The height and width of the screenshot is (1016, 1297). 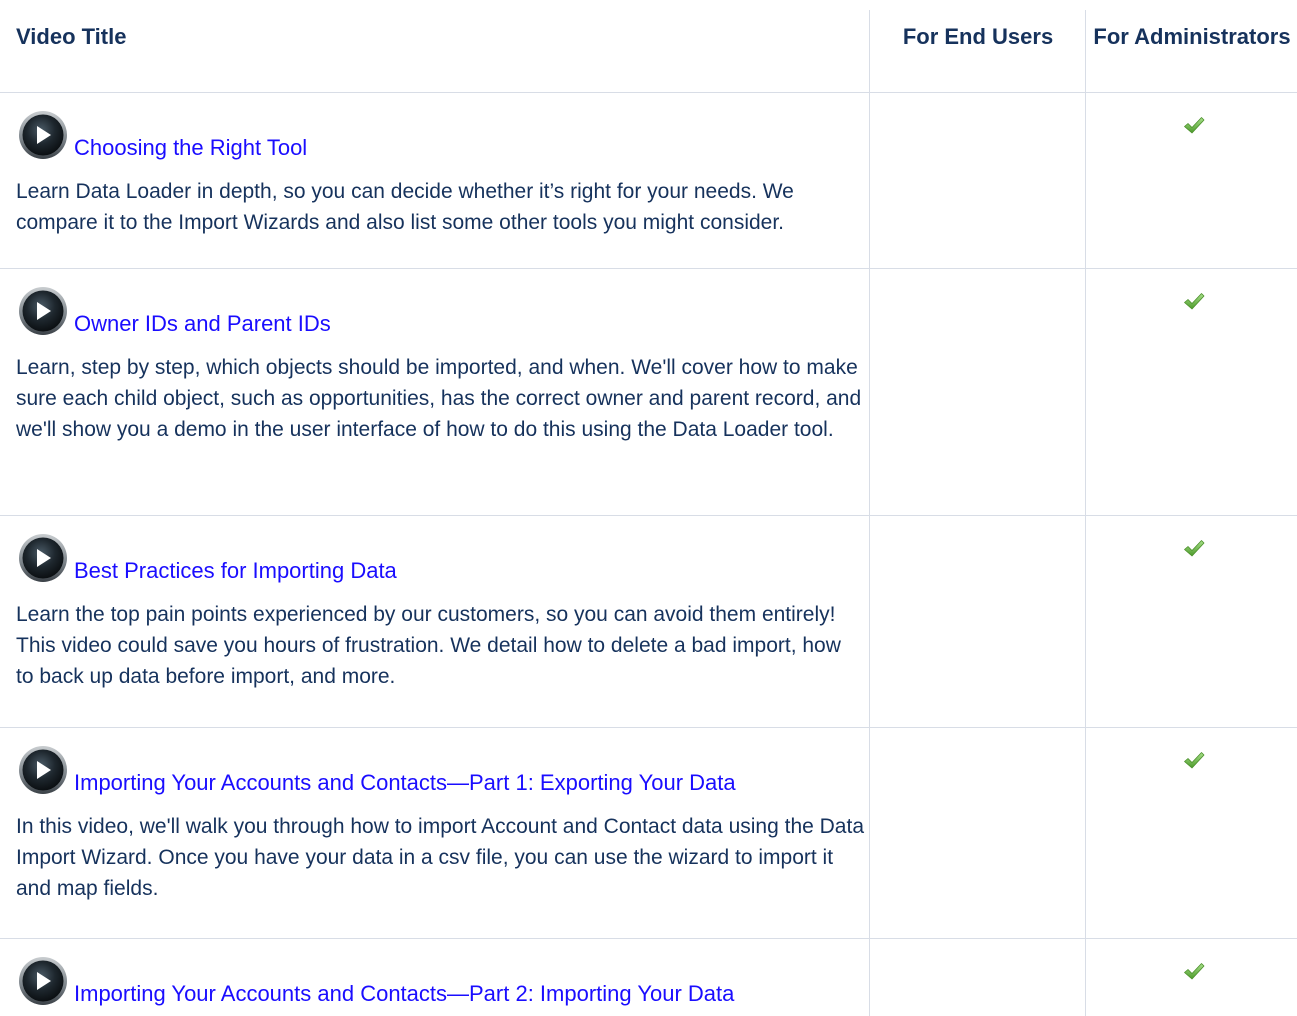 I want to click on video-link: Best Practices for Importing Data, so click(x=235, y=571).